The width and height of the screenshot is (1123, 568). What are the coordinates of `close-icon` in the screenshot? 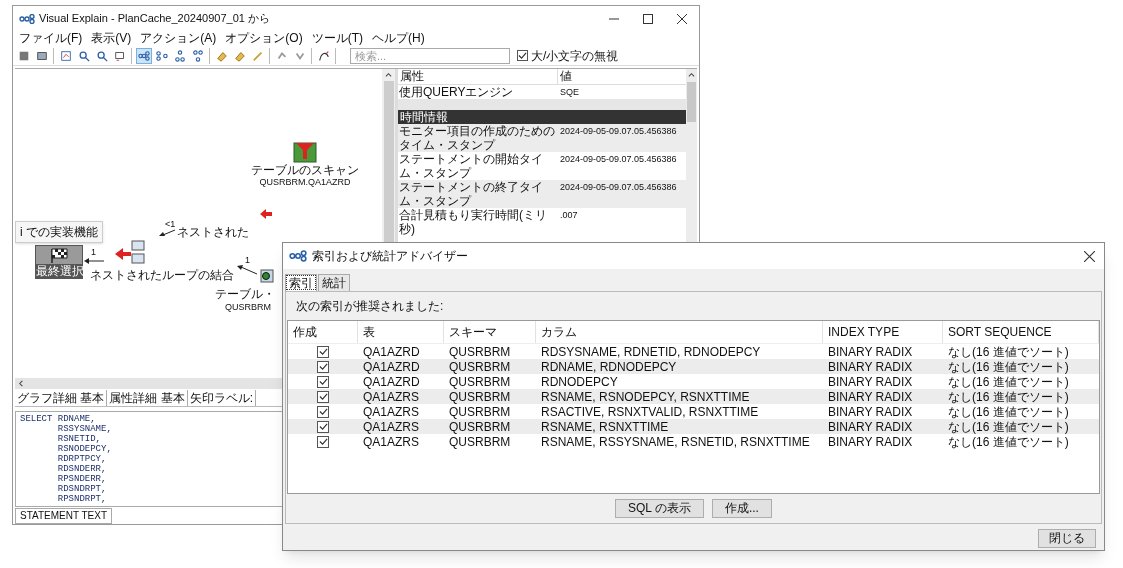 It's located at (1089, 256).